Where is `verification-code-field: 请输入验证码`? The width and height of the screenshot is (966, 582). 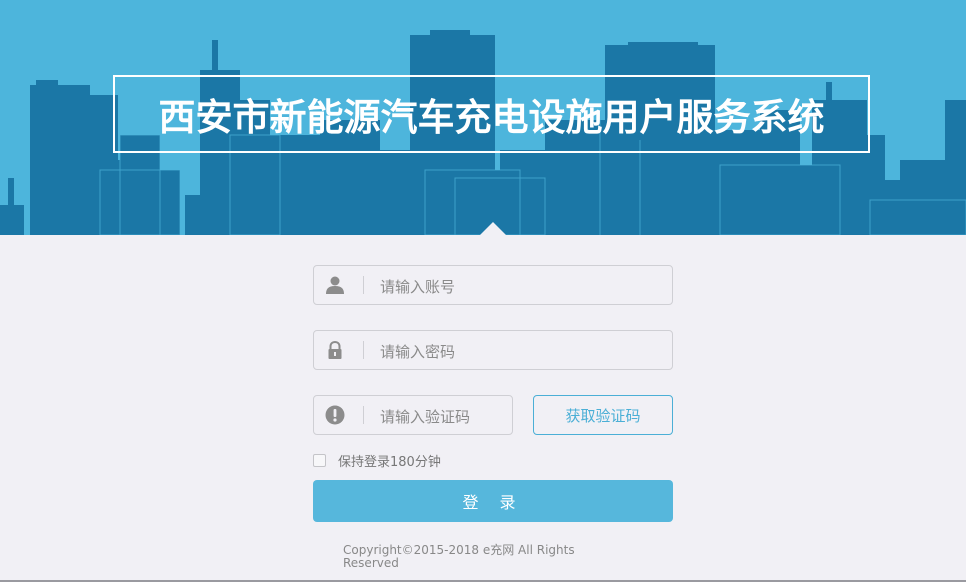 verification-code-field: 请输入验证码 is located at coordinates (413, 415).